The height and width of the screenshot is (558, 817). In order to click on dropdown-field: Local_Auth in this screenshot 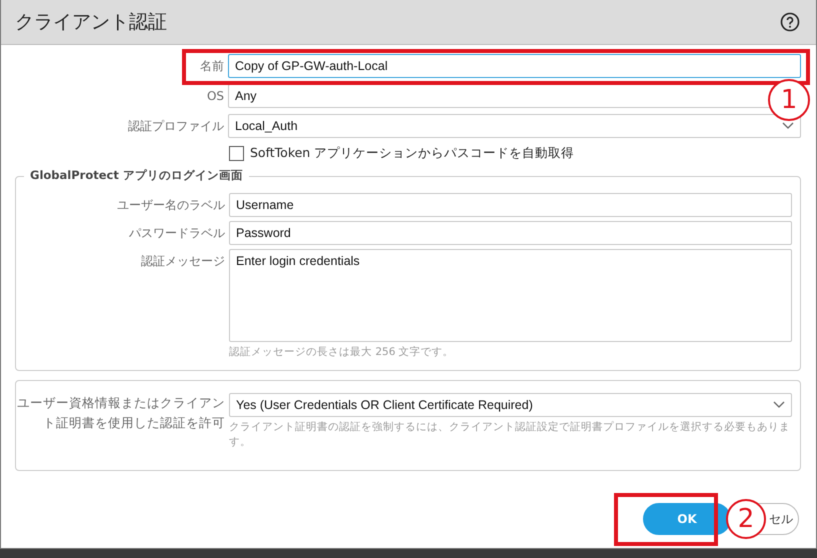, I will do `click(514, 126)`.